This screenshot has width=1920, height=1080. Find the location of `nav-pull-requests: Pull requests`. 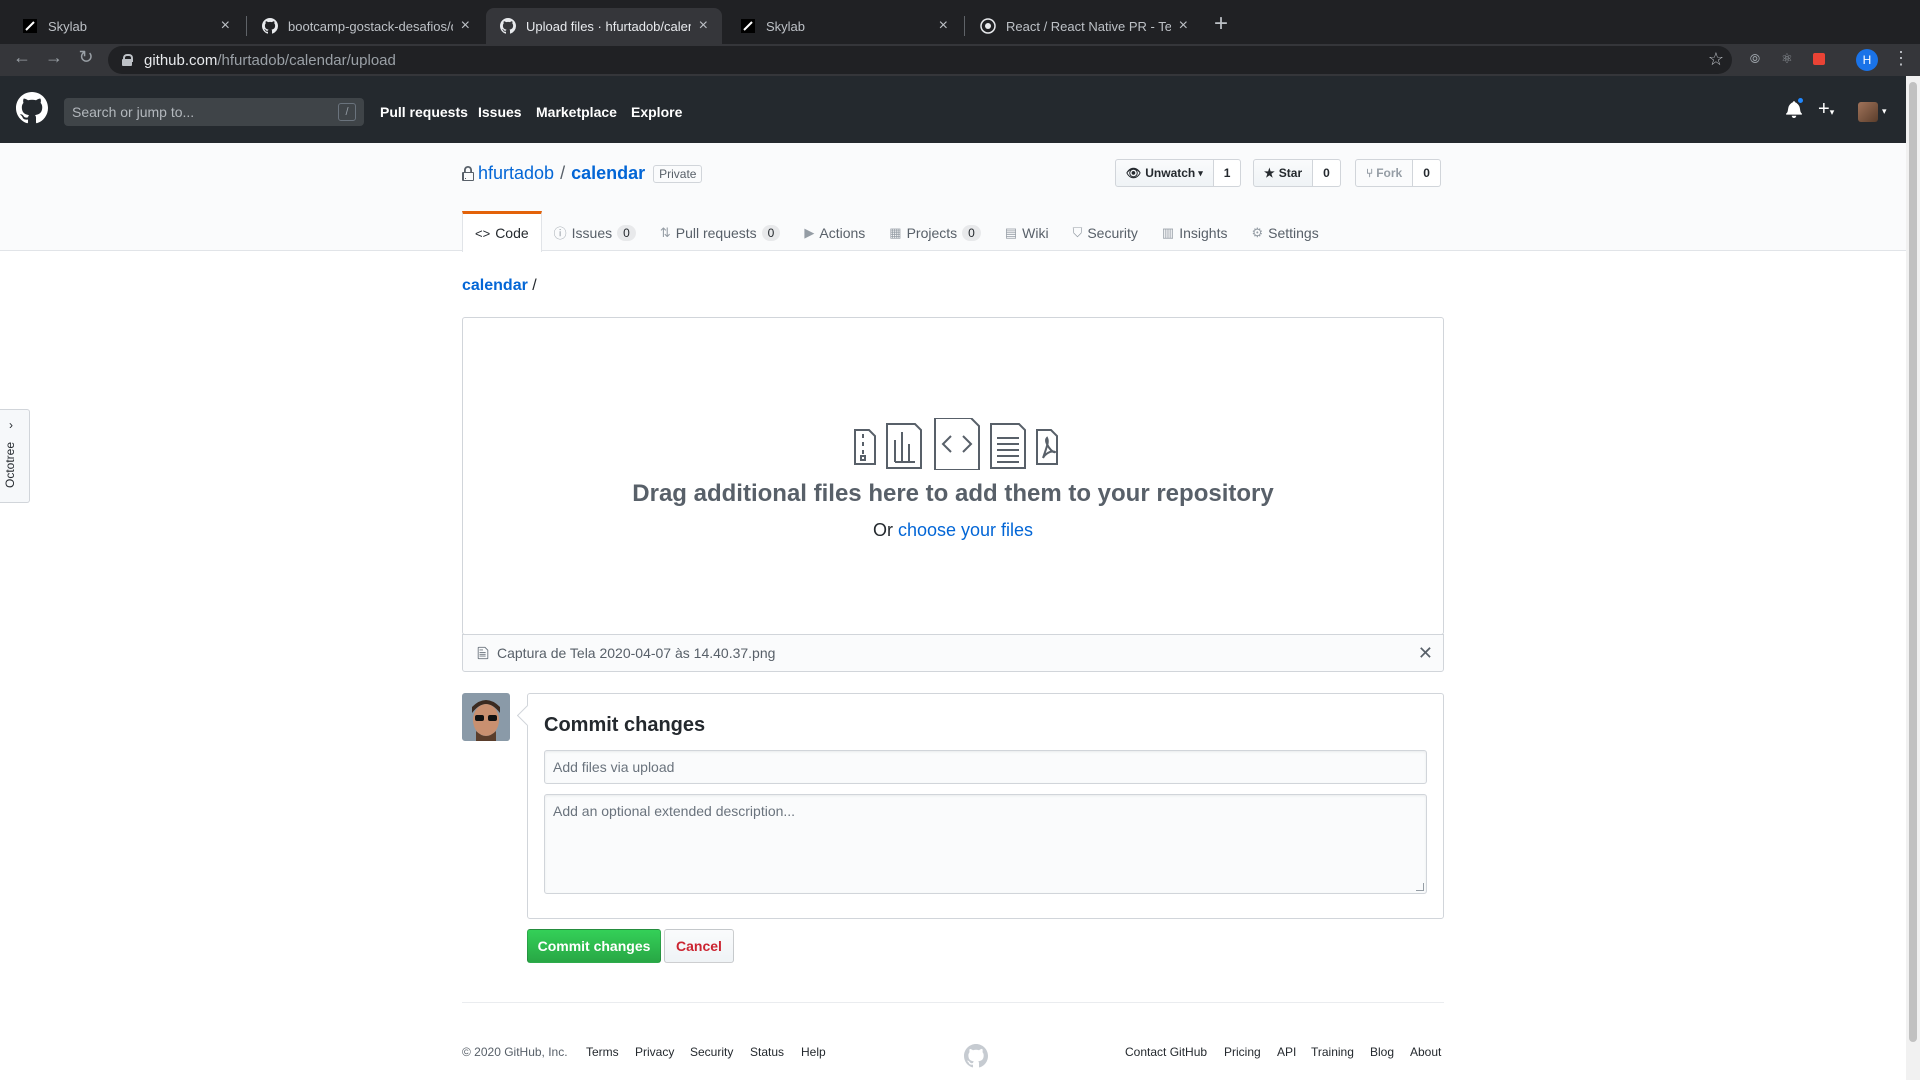

nav-pull-requests: Pull requests is located at coordinates (424, 112).